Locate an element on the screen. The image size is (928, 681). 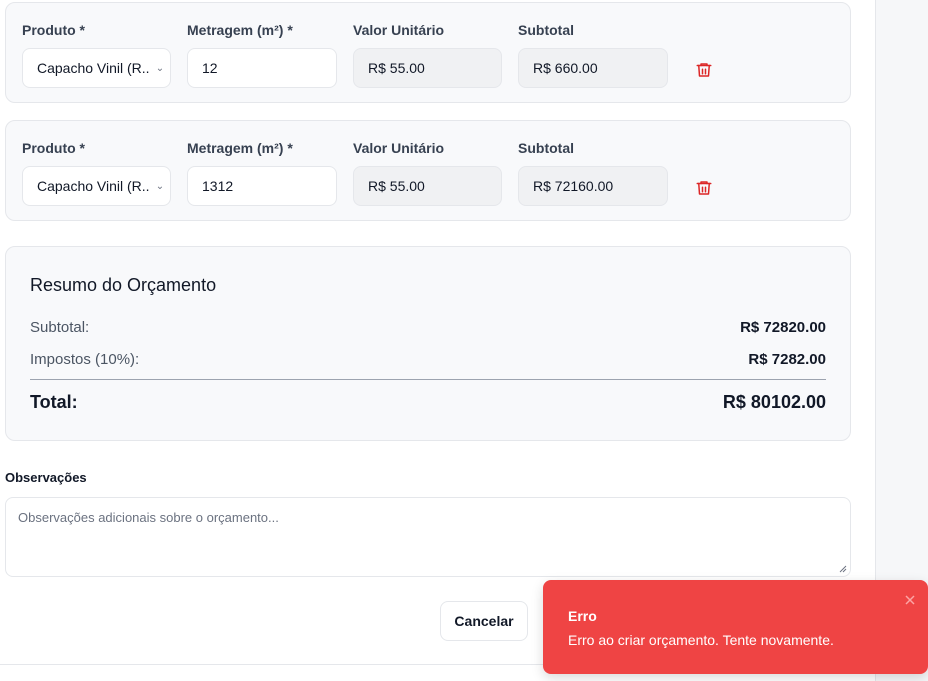
subtotal-field: R$ 660.00 is located at coordinates (593, 68).